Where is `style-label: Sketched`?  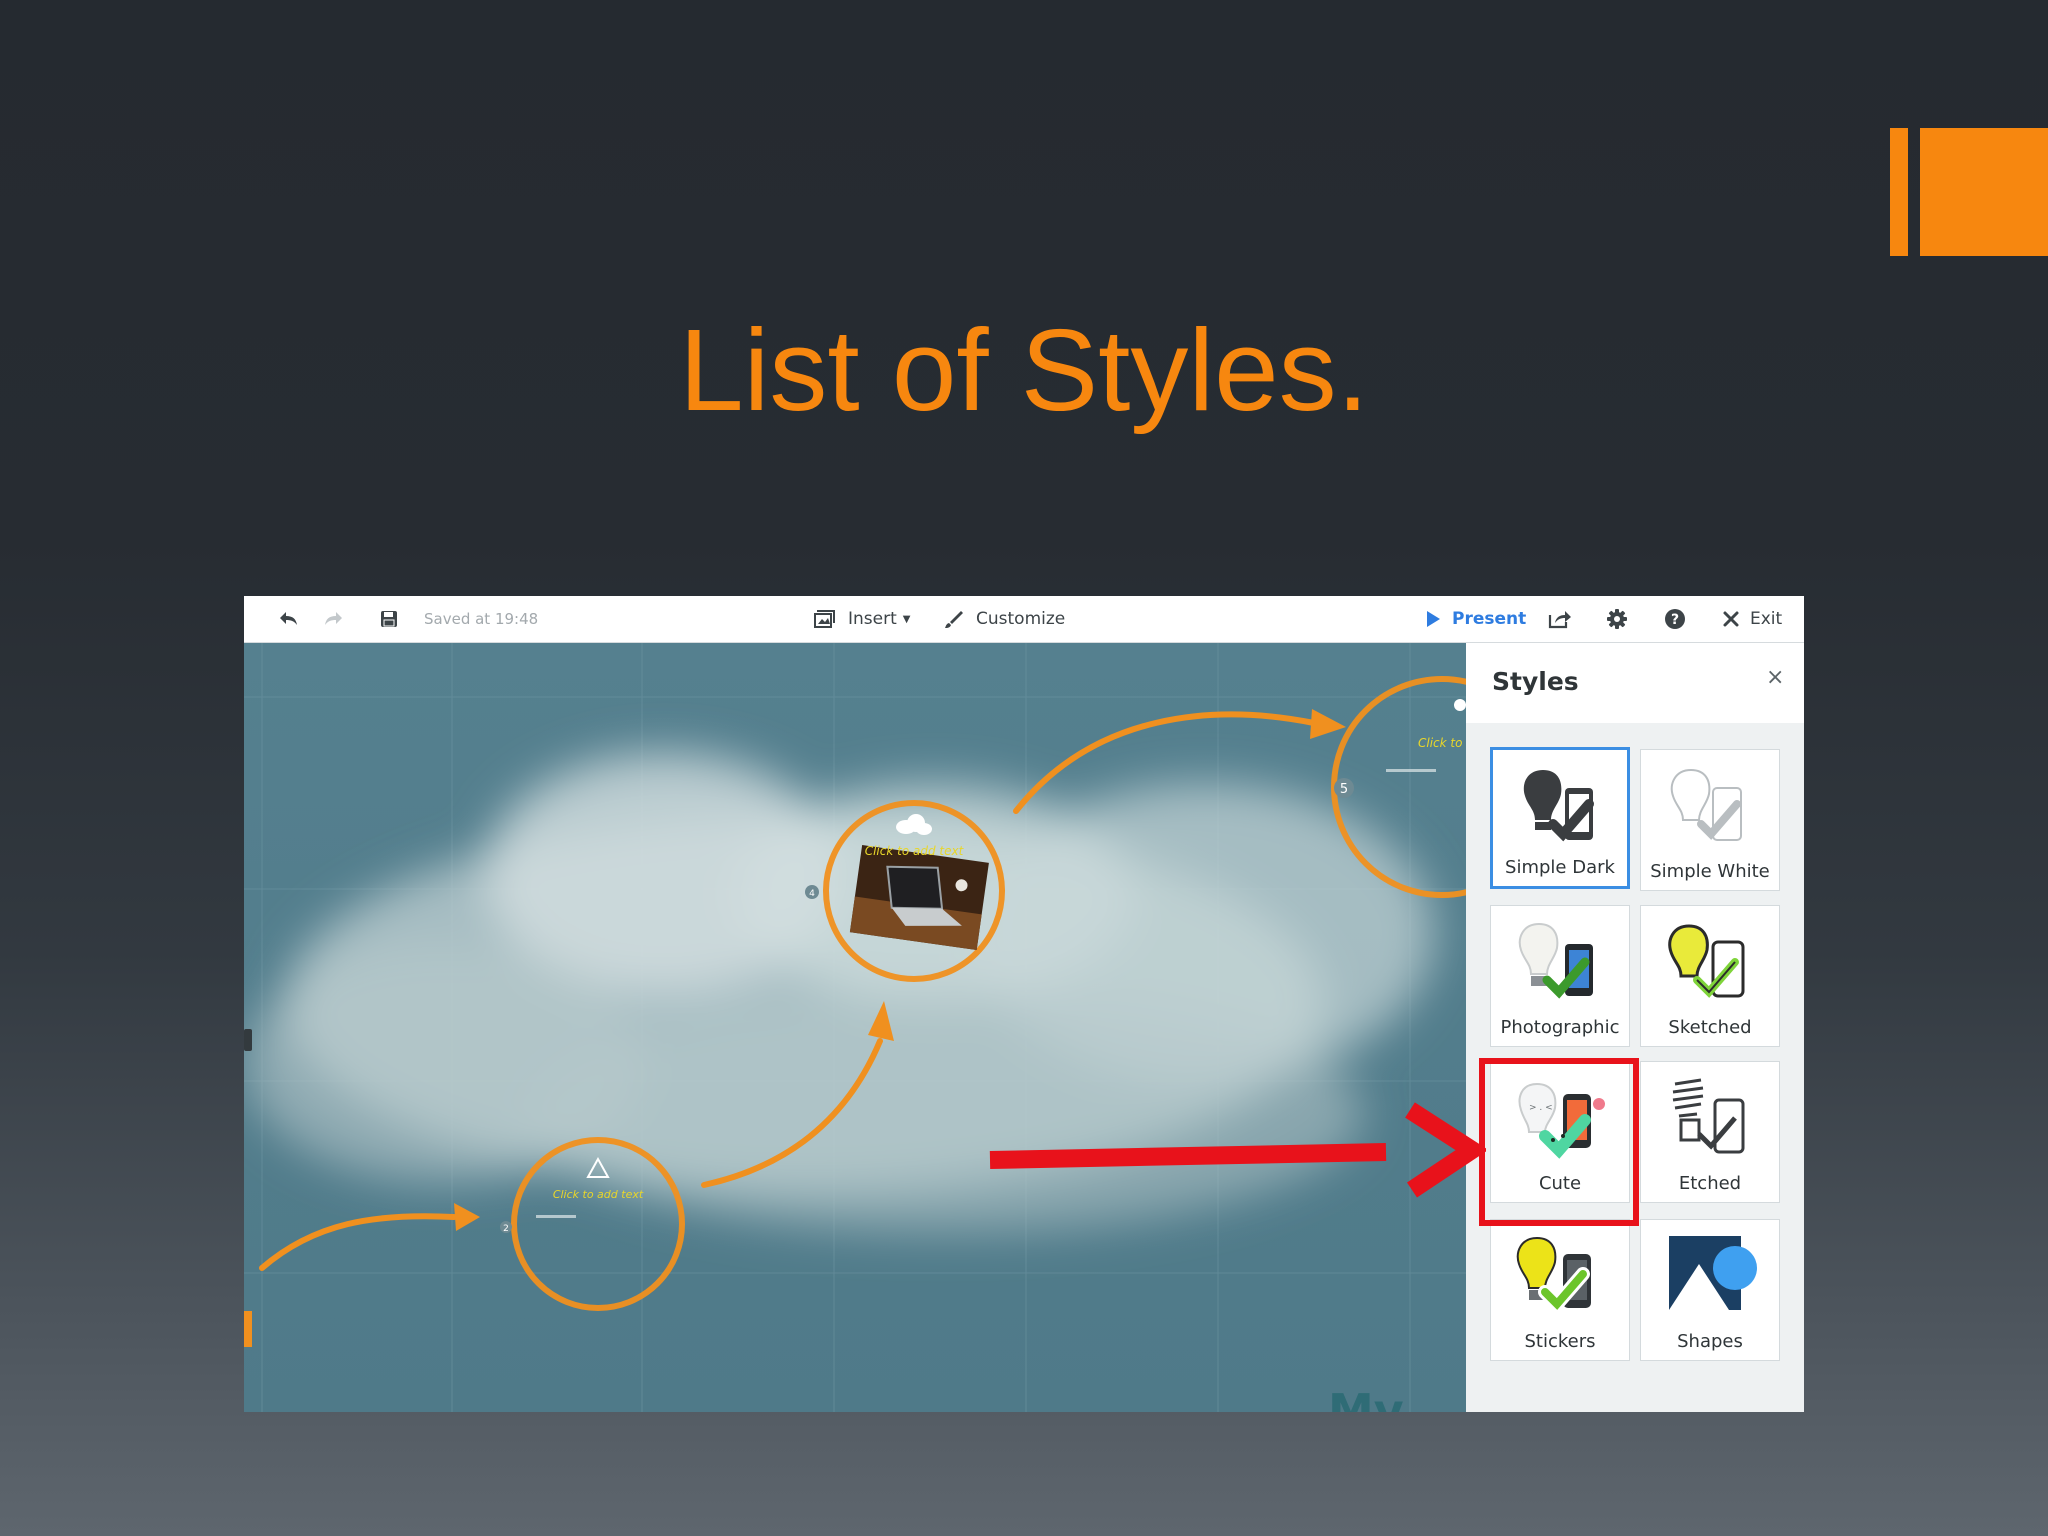
style-label: Sketched is located at coordinates (1710, 1027).